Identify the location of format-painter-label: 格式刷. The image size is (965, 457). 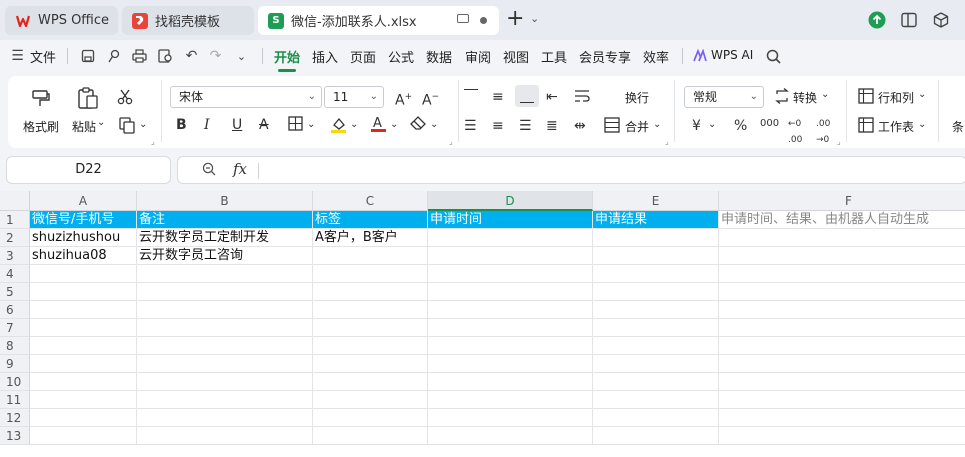
(41, 126).